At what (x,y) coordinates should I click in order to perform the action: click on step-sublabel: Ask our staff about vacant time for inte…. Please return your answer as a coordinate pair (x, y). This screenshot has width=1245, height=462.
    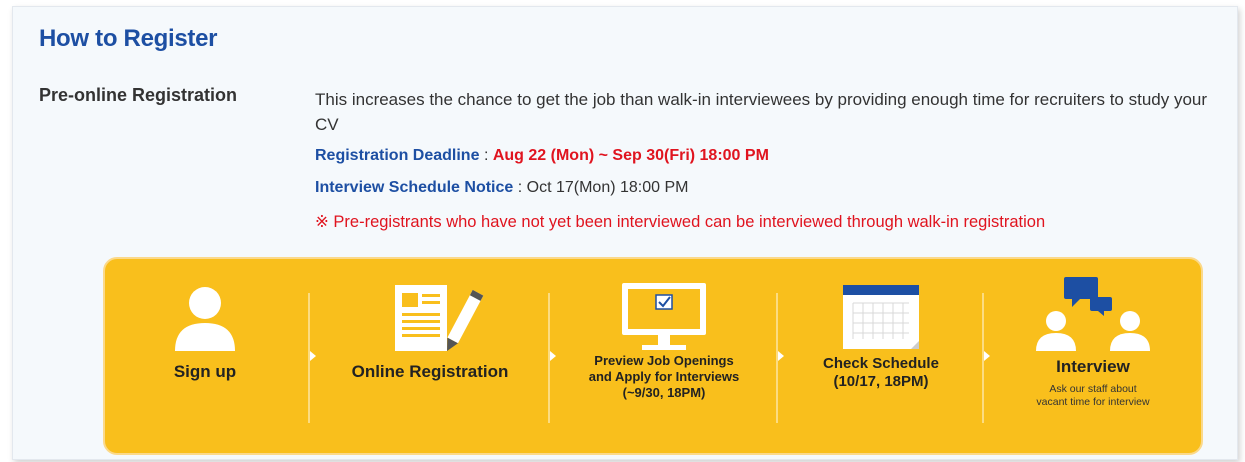
    Looking at the image, I should click on (1093, 396).